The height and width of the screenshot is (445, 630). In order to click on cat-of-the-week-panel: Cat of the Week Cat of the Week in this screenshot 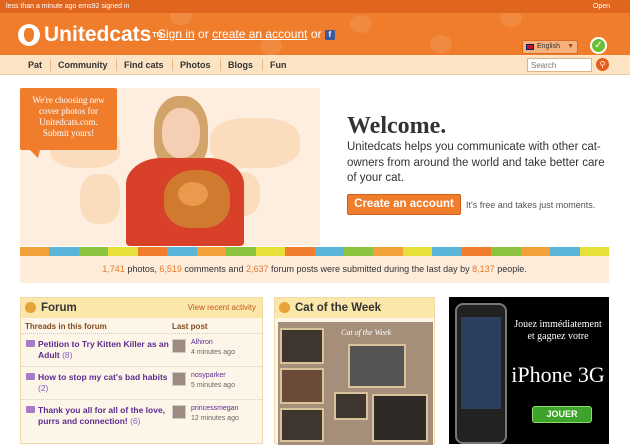, I will do `click(354, 371)`.